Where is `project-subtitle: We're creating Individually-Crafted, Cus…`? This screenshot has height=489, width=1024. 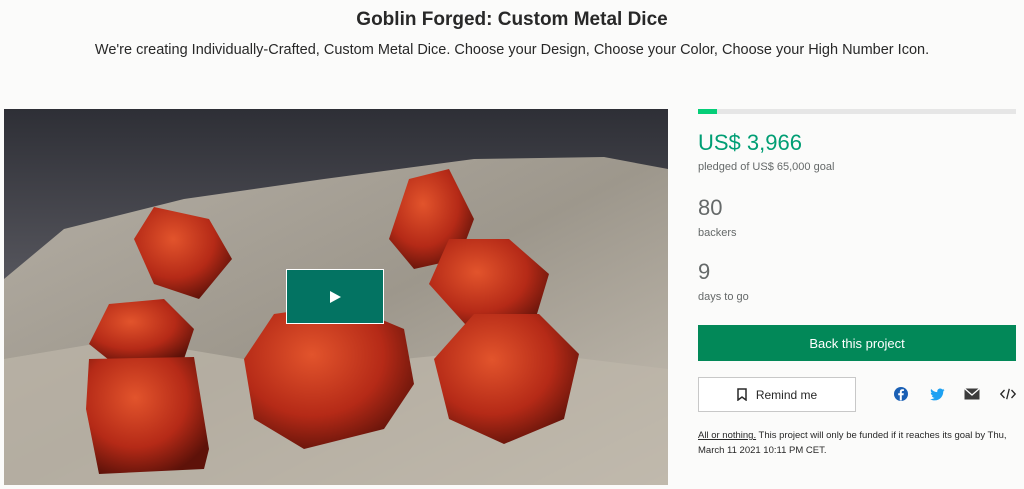 project-subtitle: We're creating Individually-Crafted, Cus… is located at coordinates (512, 50).